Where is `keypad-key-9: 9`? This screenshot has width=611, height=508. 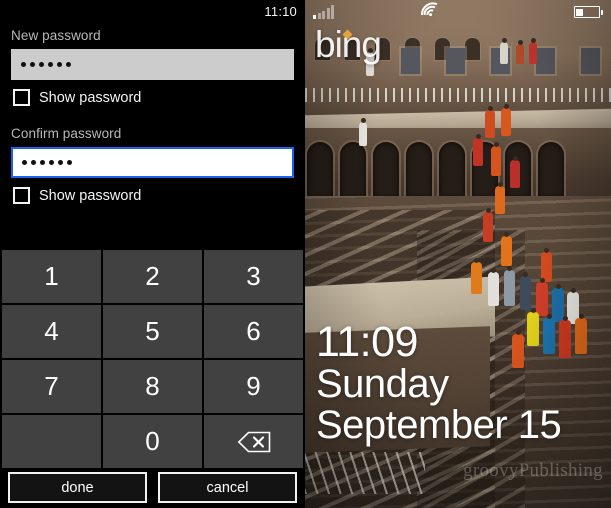 keypad-key-9: 9 is located at coordinates (253, 386).